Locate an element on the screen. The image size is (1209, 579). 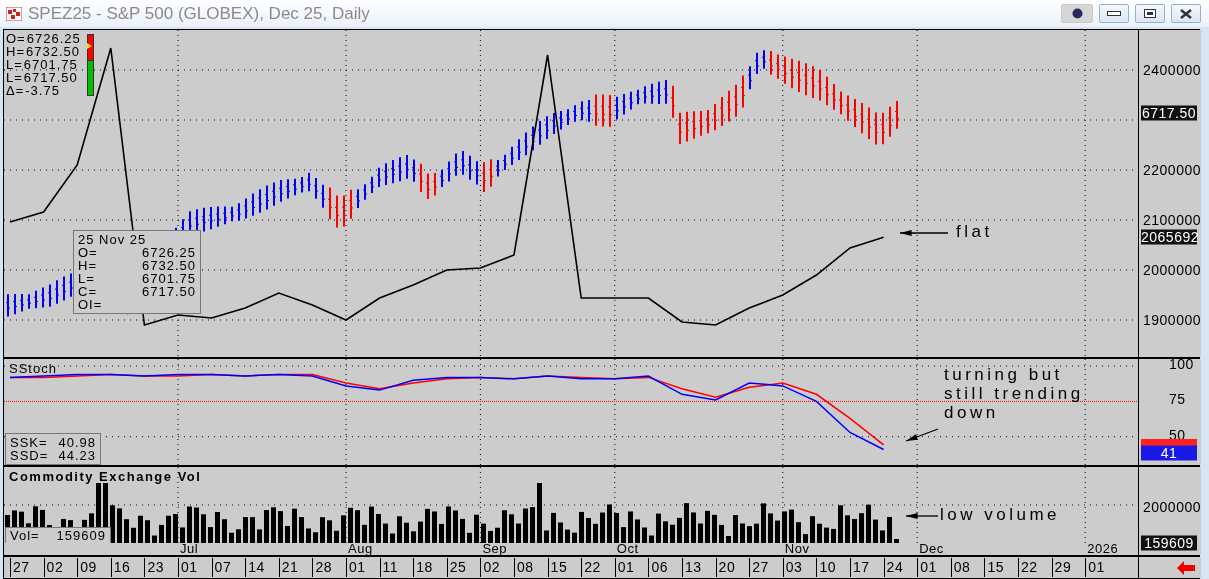
date-label: 13 is located at coordinates (692, 567).